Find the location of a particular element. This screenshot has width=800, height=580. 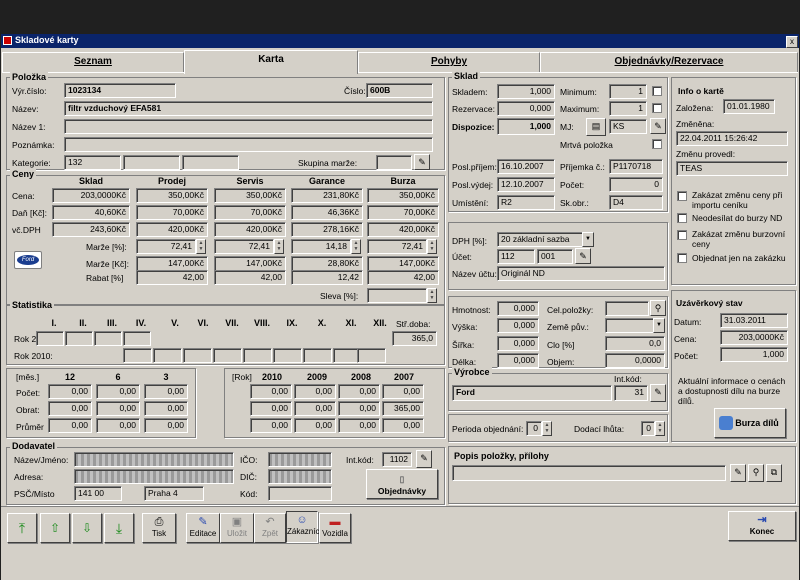

rabat-prodej: 42,00 is located at coordinates (172, 277).